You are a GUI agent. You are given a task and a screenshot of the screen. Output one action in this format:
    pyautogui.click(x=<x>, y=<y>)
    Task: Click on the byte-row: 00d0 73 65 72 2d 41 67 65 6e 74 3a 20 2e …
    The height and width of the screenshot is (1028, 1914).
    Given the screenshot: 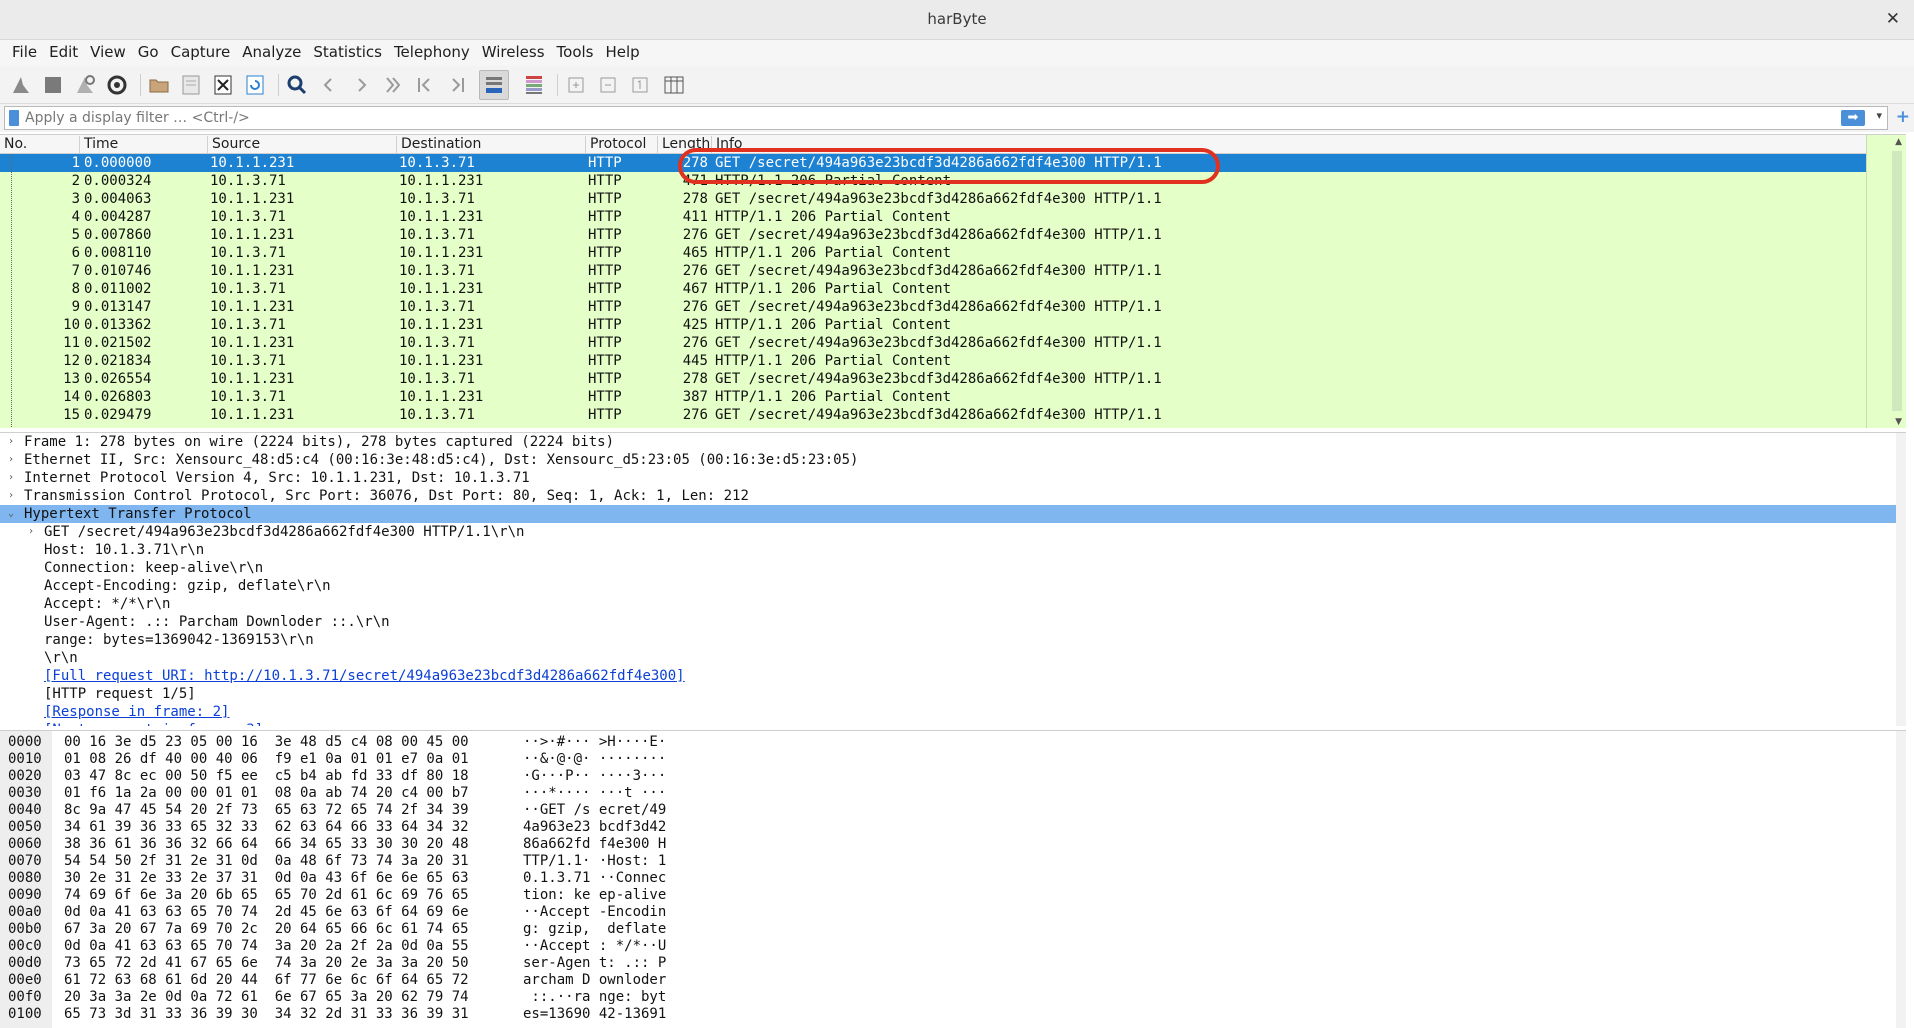 What is the action you would take?
    pyautogui.click(x=948, y=963)
    